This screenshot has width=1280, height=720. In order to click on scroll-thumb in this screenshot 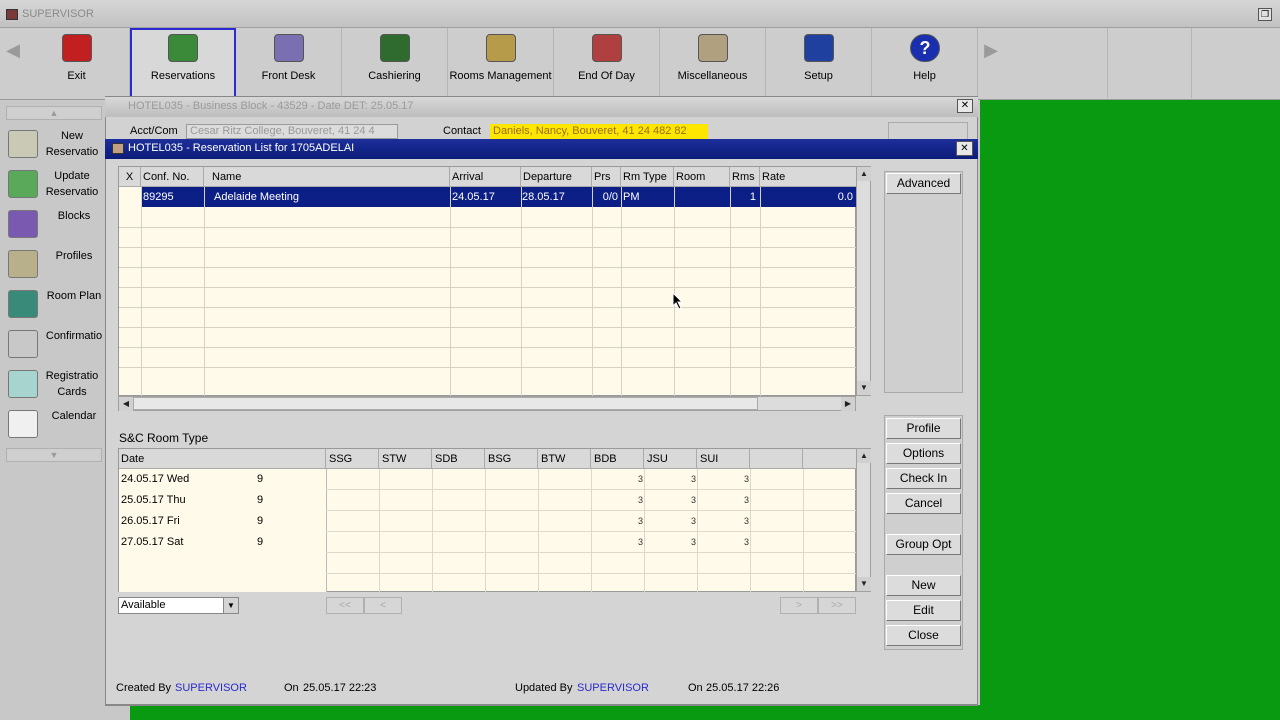, I will do `click(445, 403)`.